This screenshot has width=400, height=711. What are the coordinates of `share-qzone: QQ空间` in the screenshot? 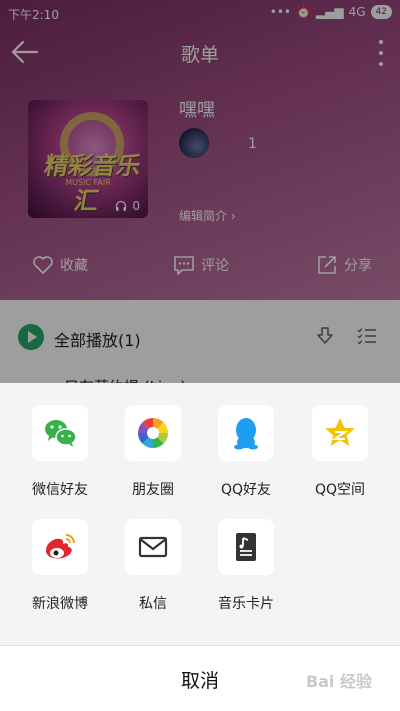 It's located at (340, 440).